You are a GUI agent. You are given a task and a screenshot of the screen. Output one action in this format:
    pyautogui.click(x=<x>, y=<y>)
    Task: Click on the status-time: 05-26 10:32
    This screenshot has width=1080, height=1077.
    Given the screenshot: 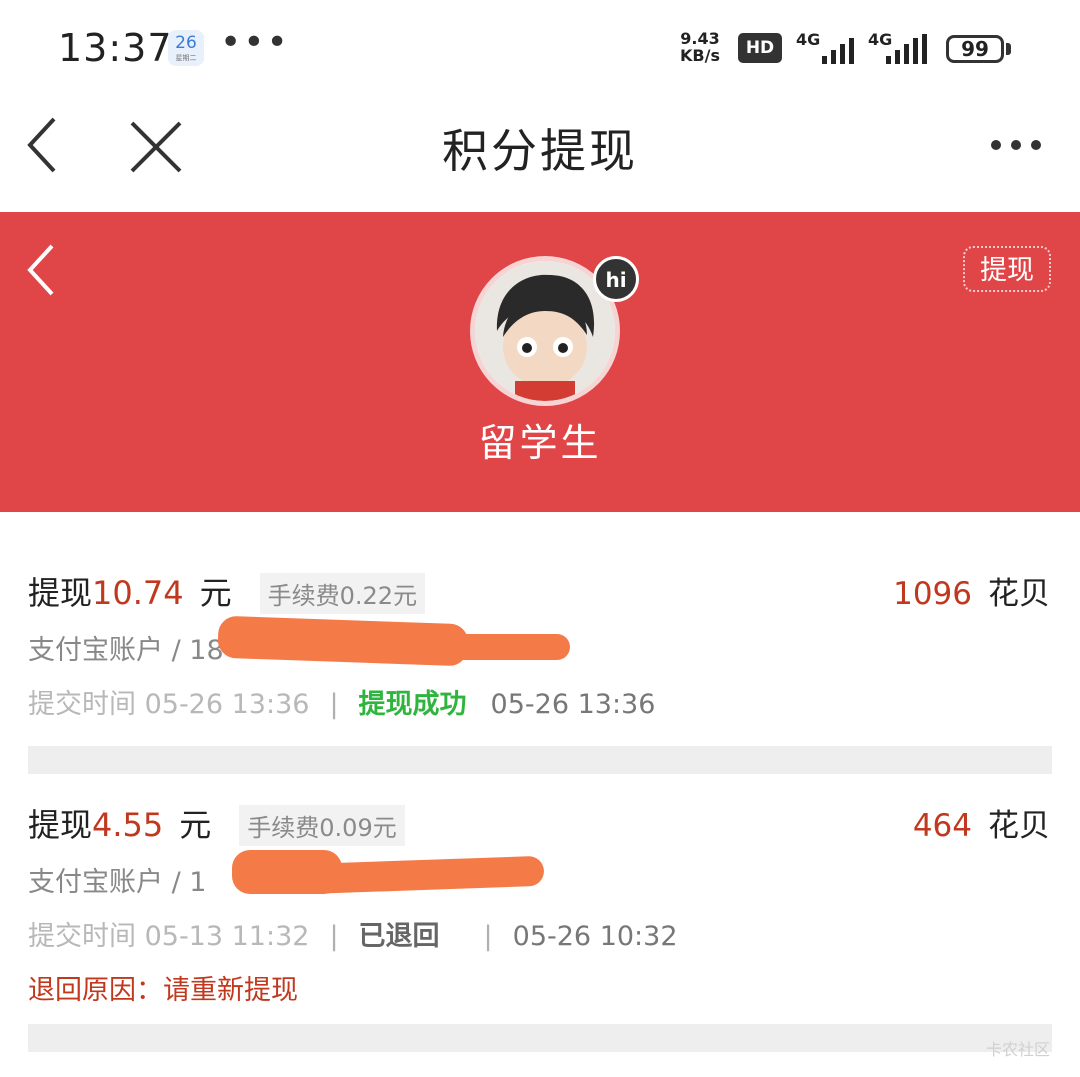 What is the action you would take?
    pyautogui.click(x=595, y=936)
    